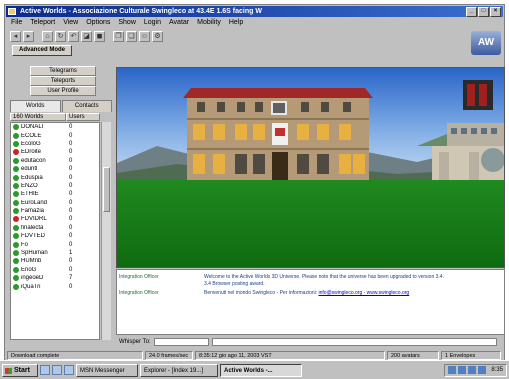 This screenshot has height=379, width=509. Describe the element at coordinates (161, 284) in the screenshot. I see `chat-sender` at that location.